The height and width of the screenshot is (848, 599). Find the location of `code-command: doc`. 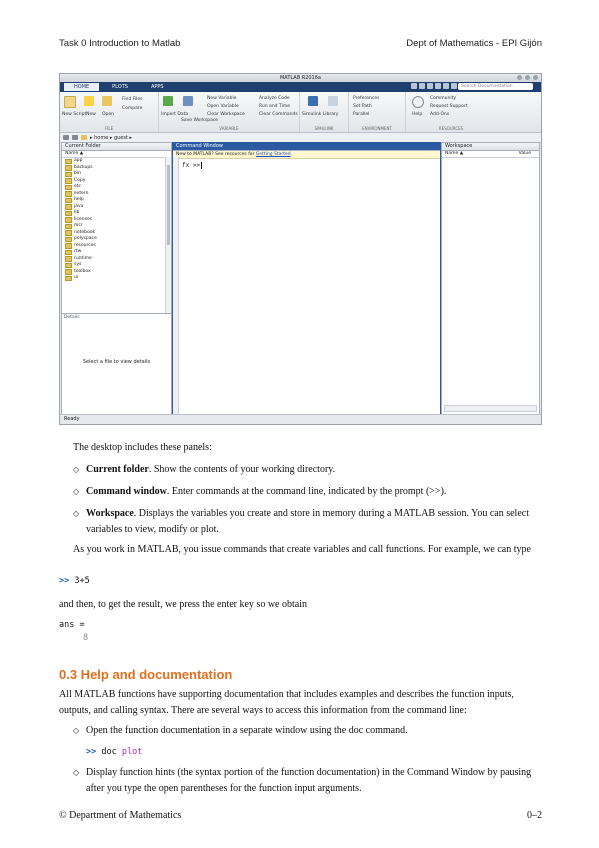

code-command: doc is located at coordinates (109, 752).